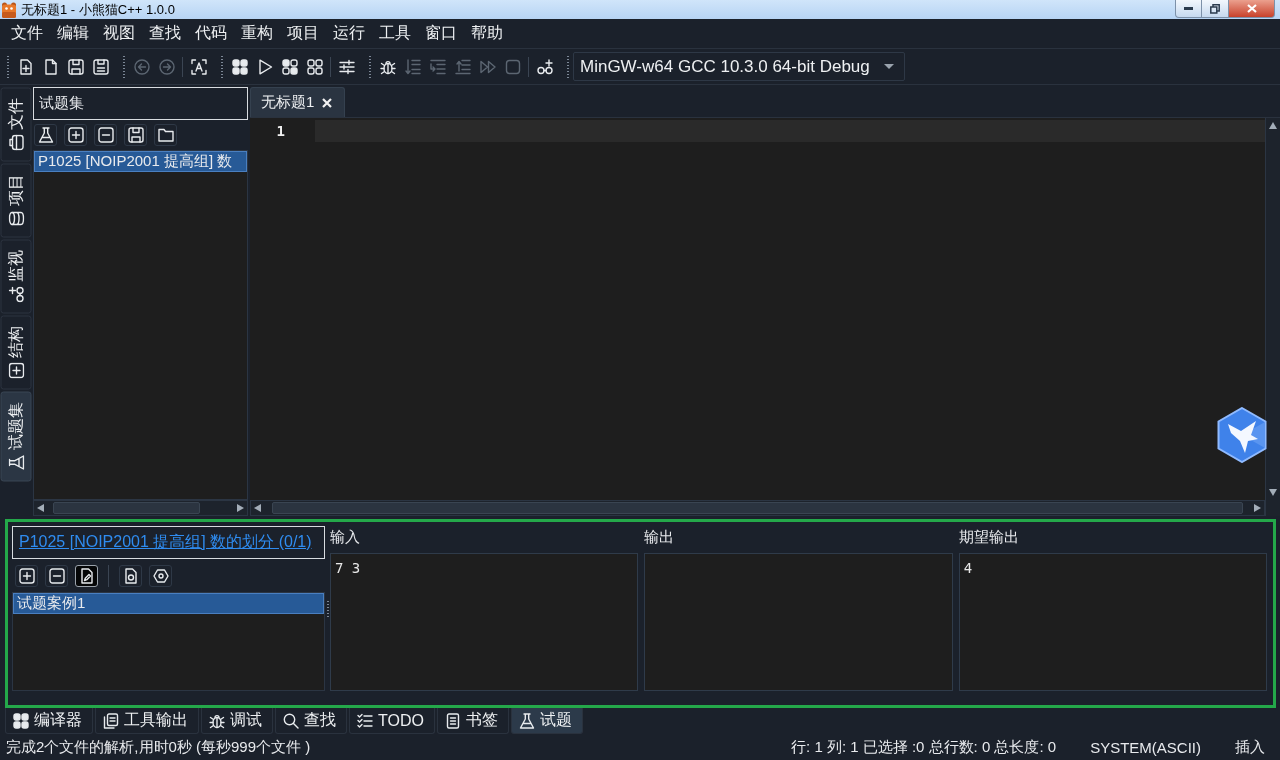 The height and width of the screenshot is (760, 1280). Describe the element at coordinates (16, 124) in the screenshot. I see `side-tab: 文件` at that location.